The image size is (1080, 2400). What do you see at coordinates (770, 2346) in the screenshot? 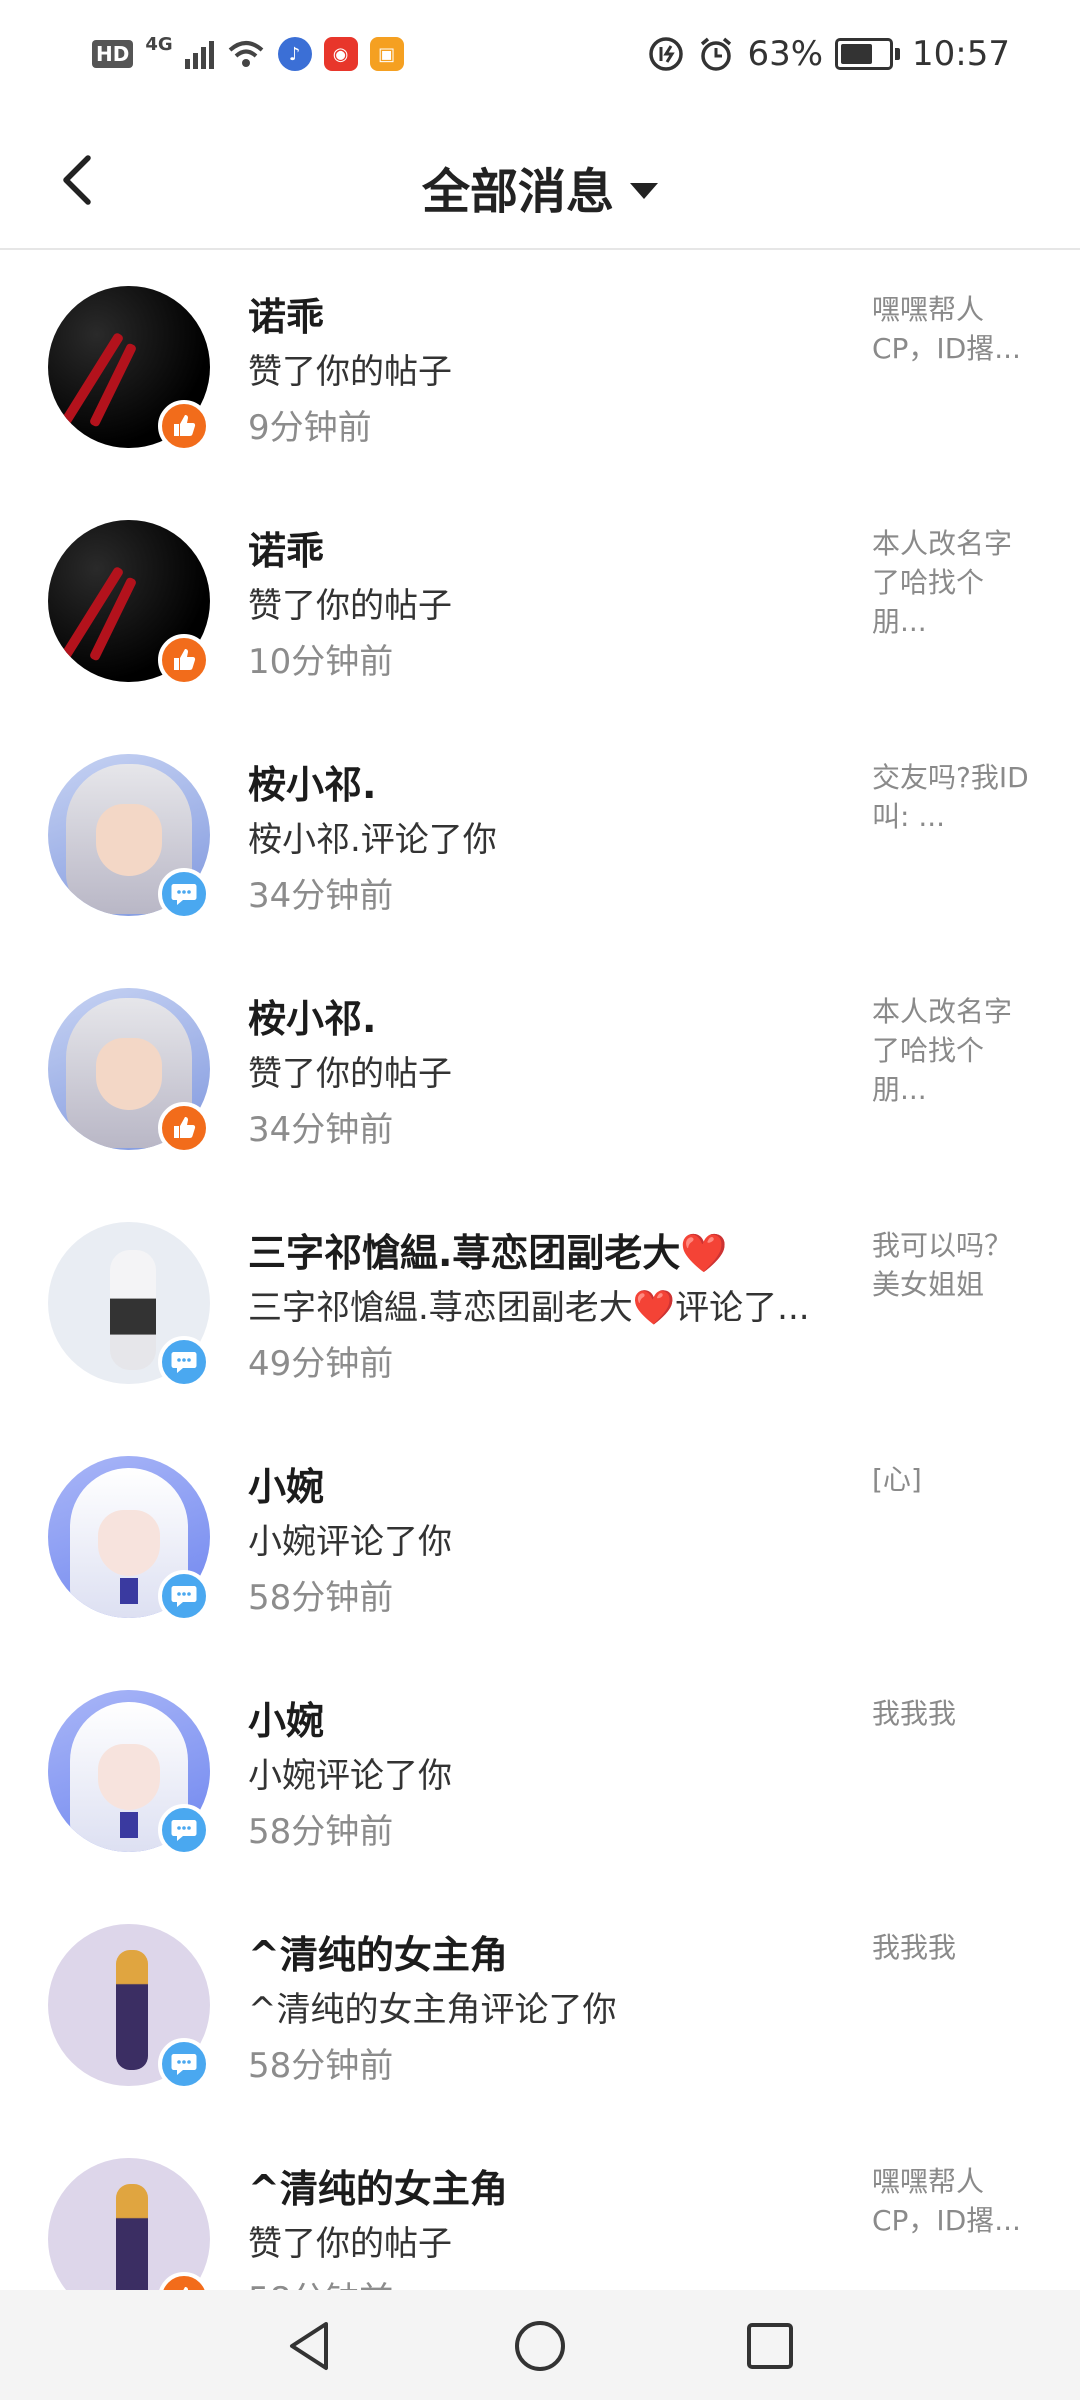
I see `square-recents-icon` at bounding box center [770, 2346].